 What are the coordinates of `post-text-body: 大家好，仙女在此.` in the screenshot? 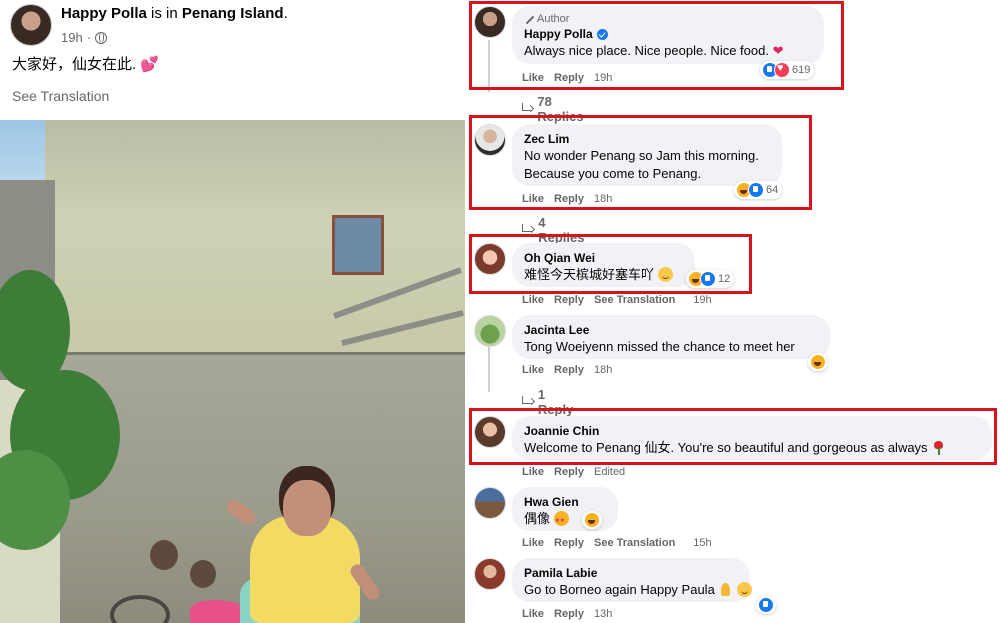 It's located at (74, 64).